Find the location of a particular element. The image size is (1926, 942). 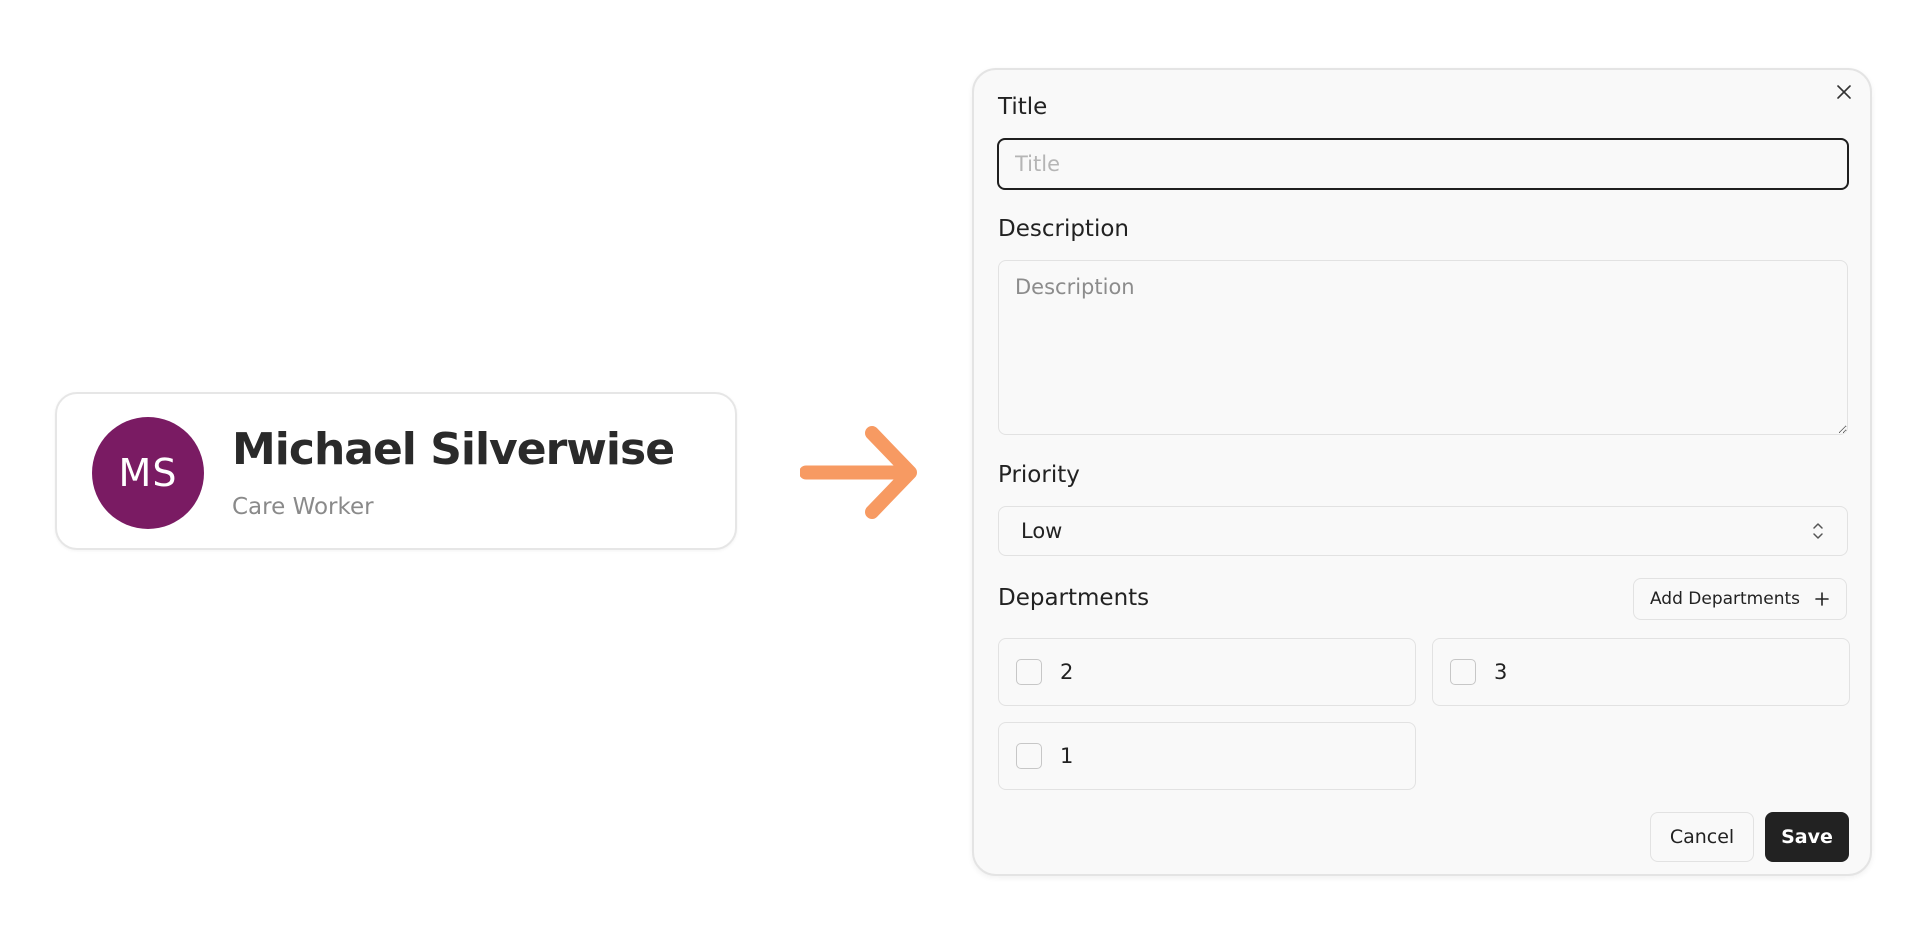

close-icon is located at coordinates (1844, 92).